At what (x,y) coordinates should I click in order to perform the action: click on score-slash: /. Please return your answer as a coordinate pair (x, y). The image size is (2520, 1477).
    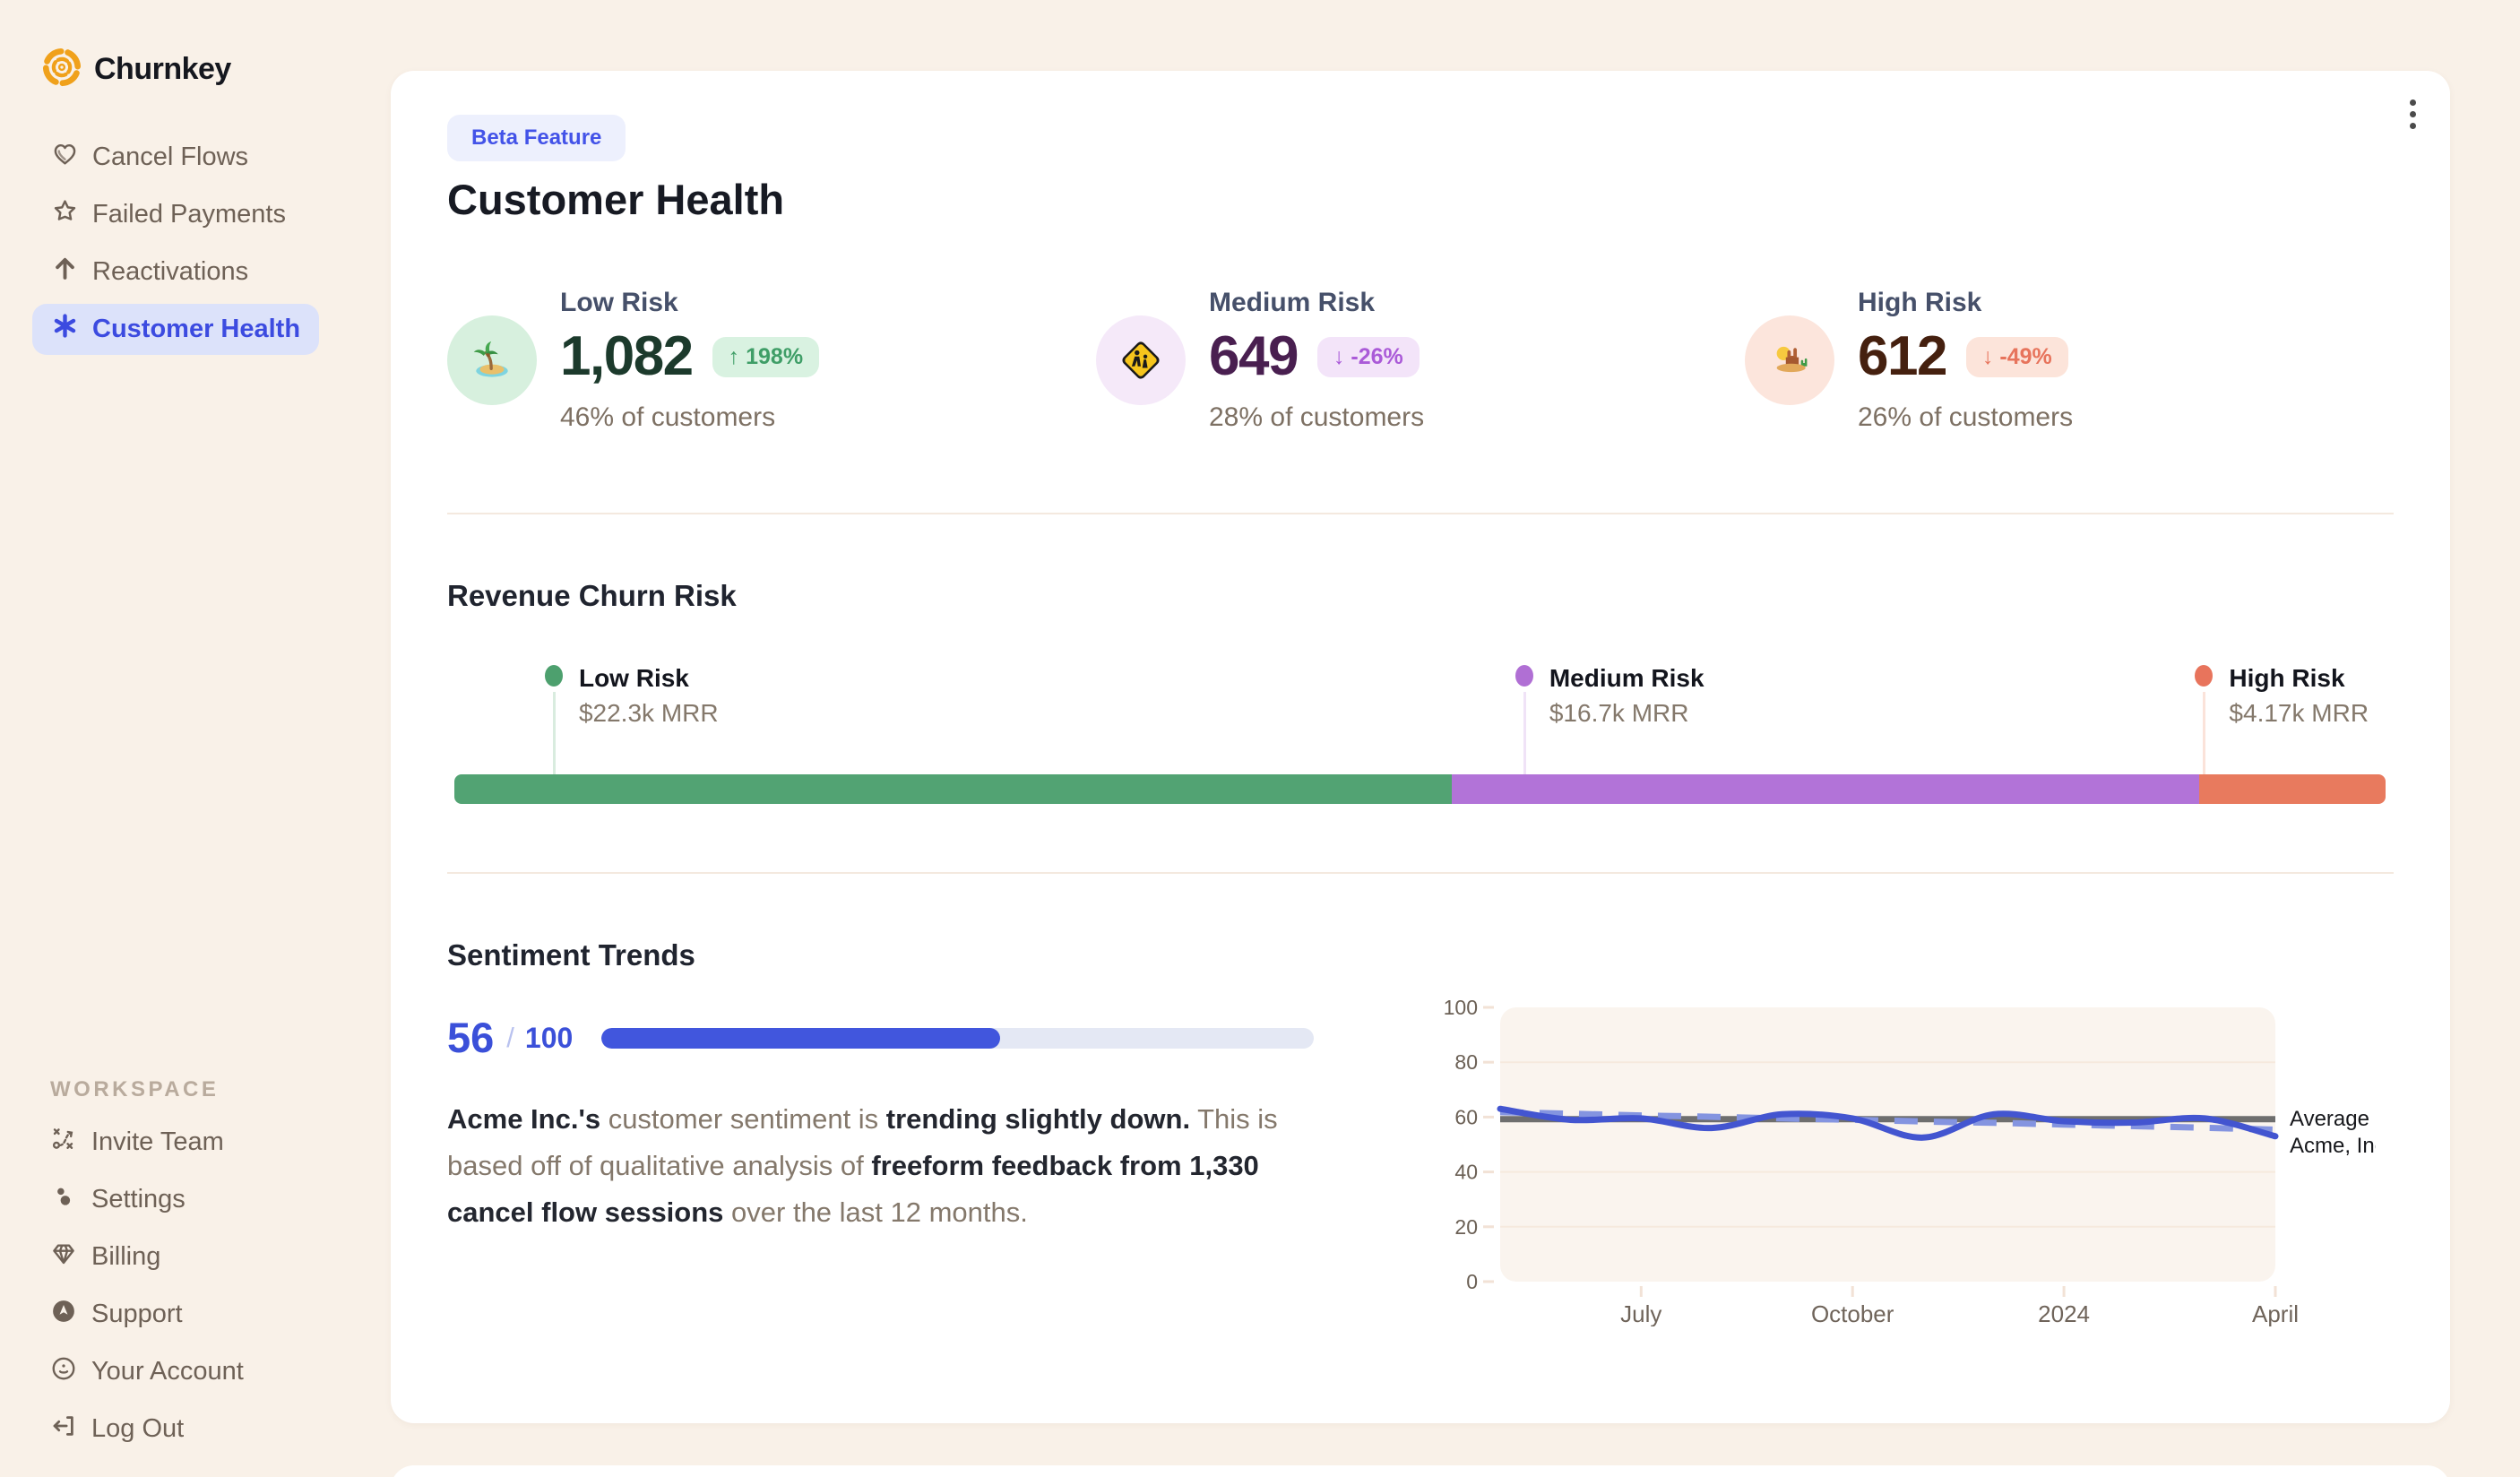
    Looking at the image, I should click on (510, 1037).